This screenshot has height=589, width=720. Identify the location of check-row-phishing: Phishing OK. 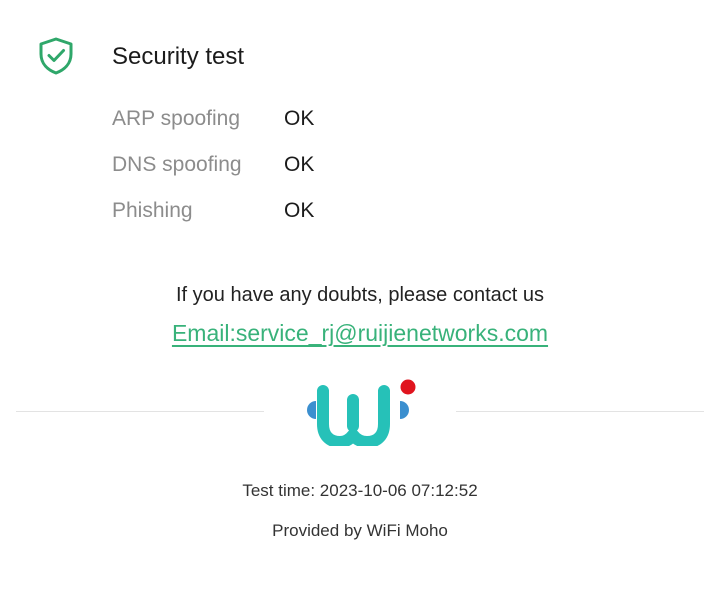
(213, 211).